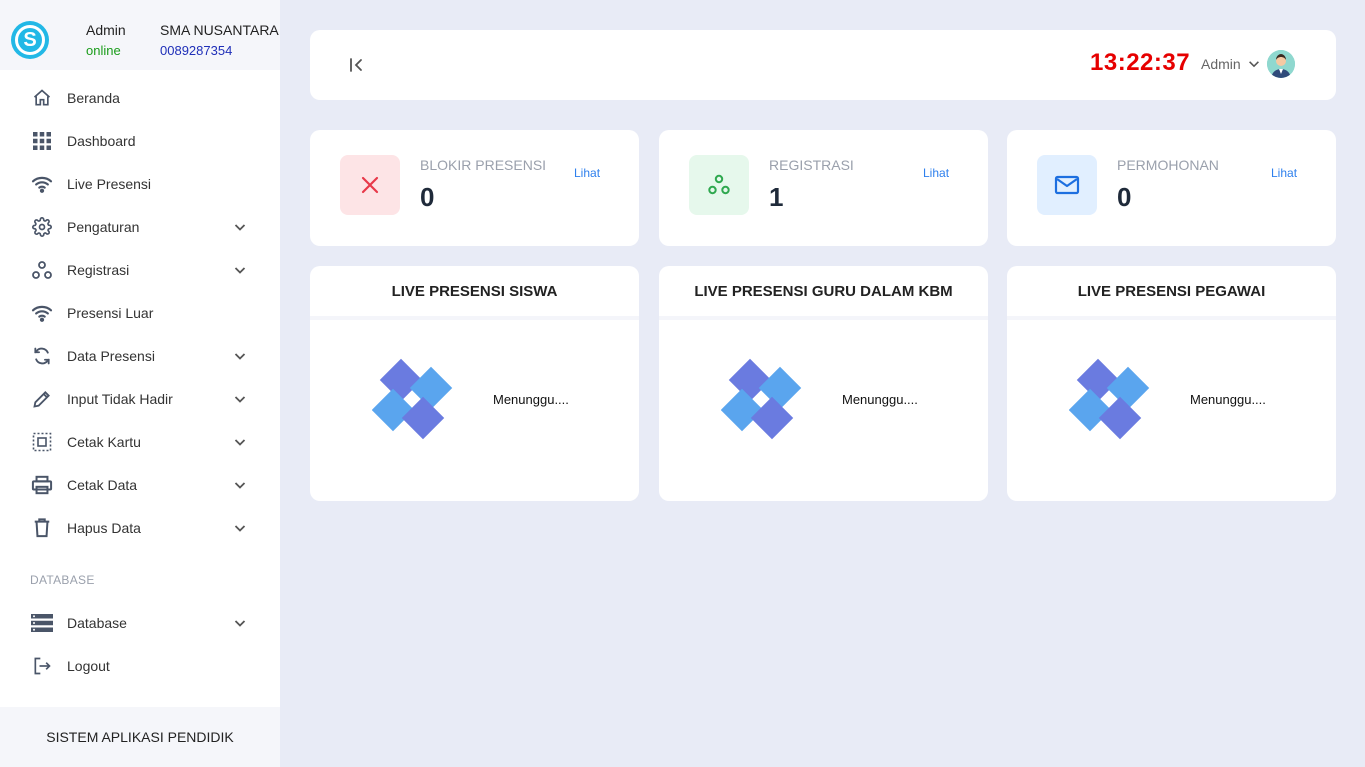 This screenshot has height=767, width=1365. I want to click on card-icon, so click(42, 442).